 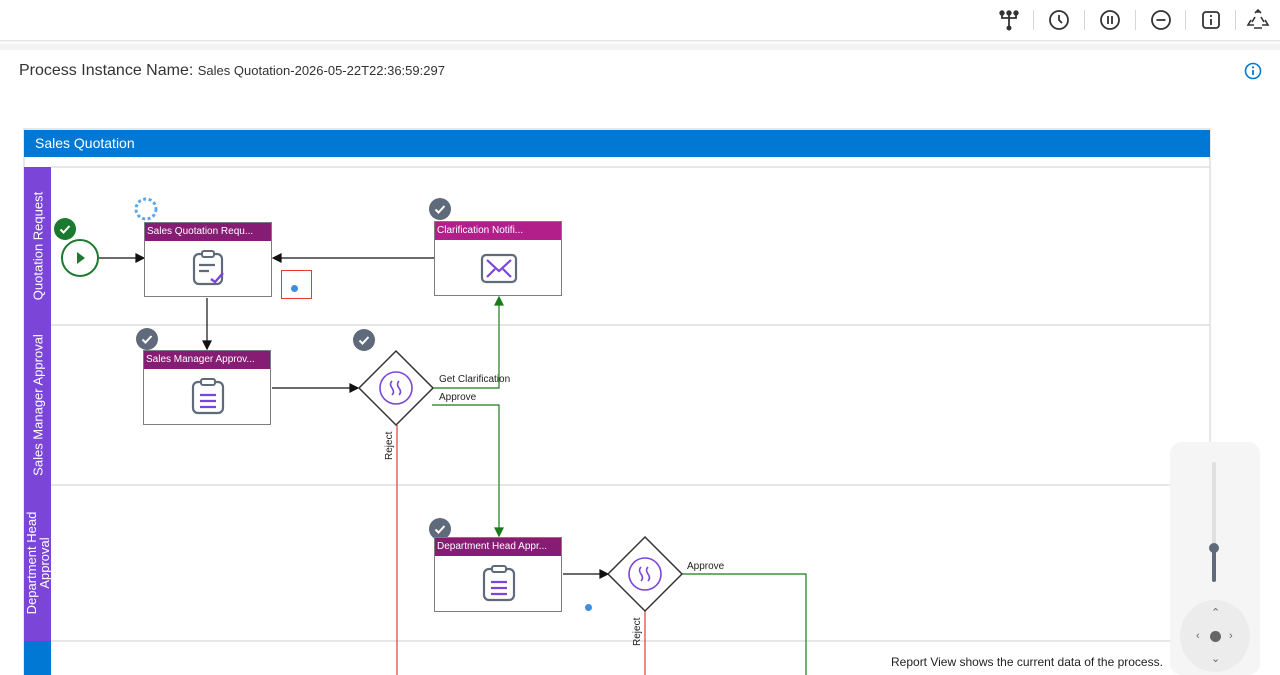 I want to click on lane-label-next, so click(x=37, y=658).